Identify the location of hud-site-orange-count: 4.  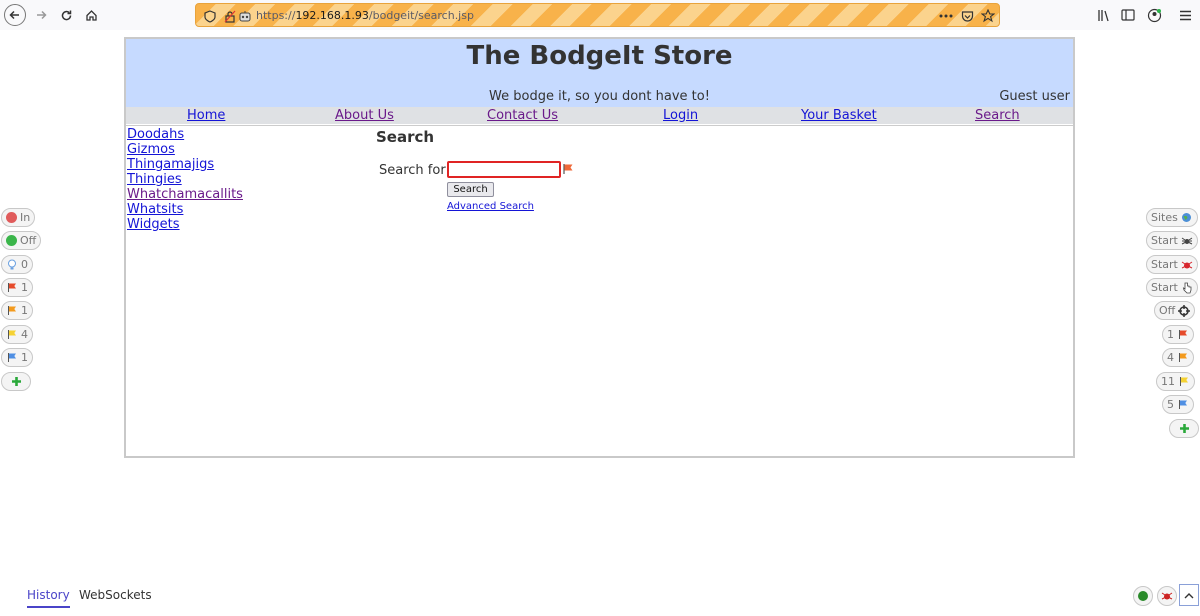
(1170, 357).